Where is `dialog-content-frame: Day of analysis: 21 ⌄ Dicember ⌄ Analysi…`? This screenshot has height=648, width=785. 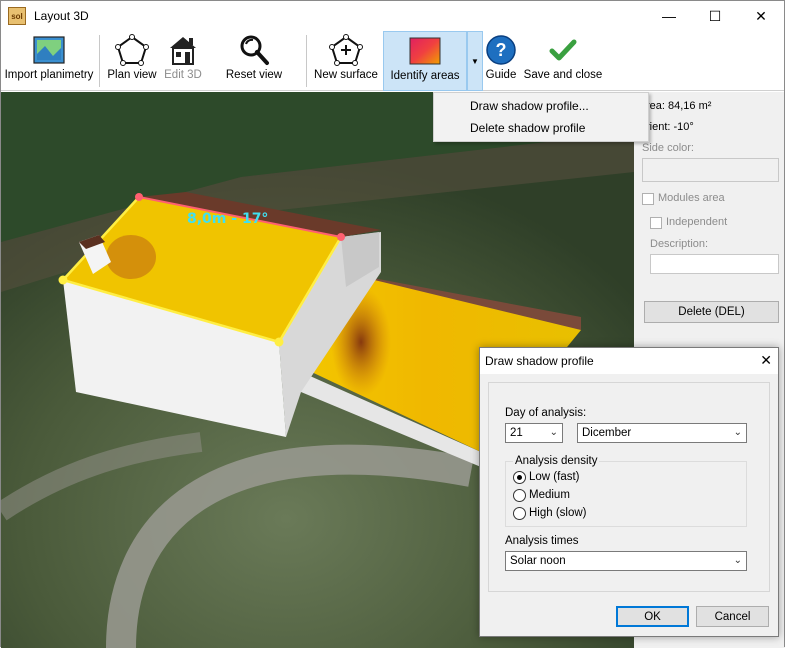 dialog-content-frame: Day of analysis: 21 ⌄ Dicember ⌄ Analysi… is located at coordinates (629, 487).